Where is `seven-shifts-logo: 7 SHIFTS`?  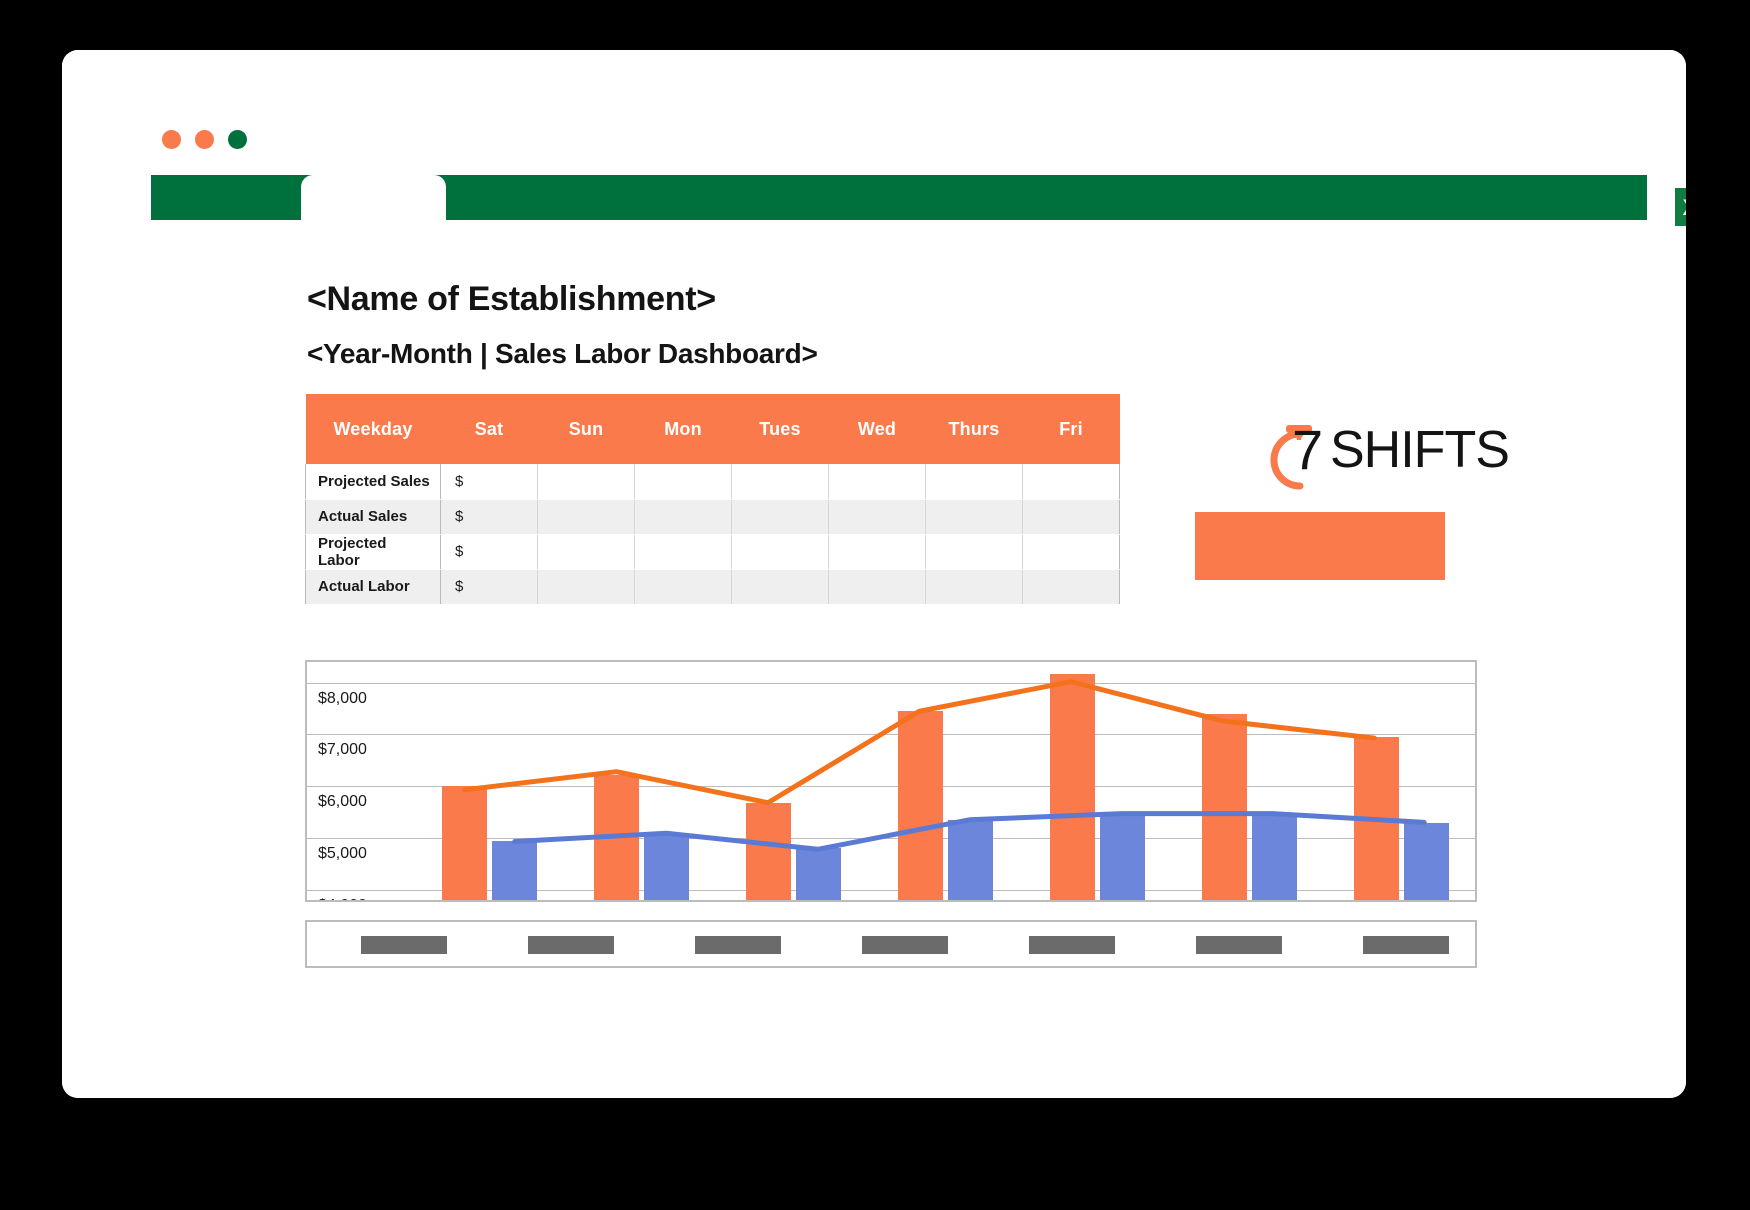 seven-shifts-logo: 7 SHIFTS is located at coordinates (1376, 458).